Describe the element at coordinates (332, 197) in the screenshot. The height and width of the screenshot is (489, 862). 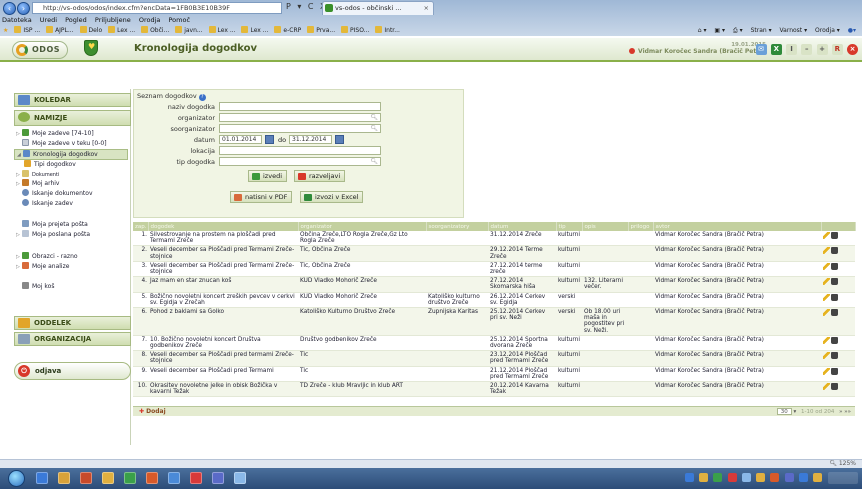
I see `export-excel-button: izvozi v Excel` at that location.